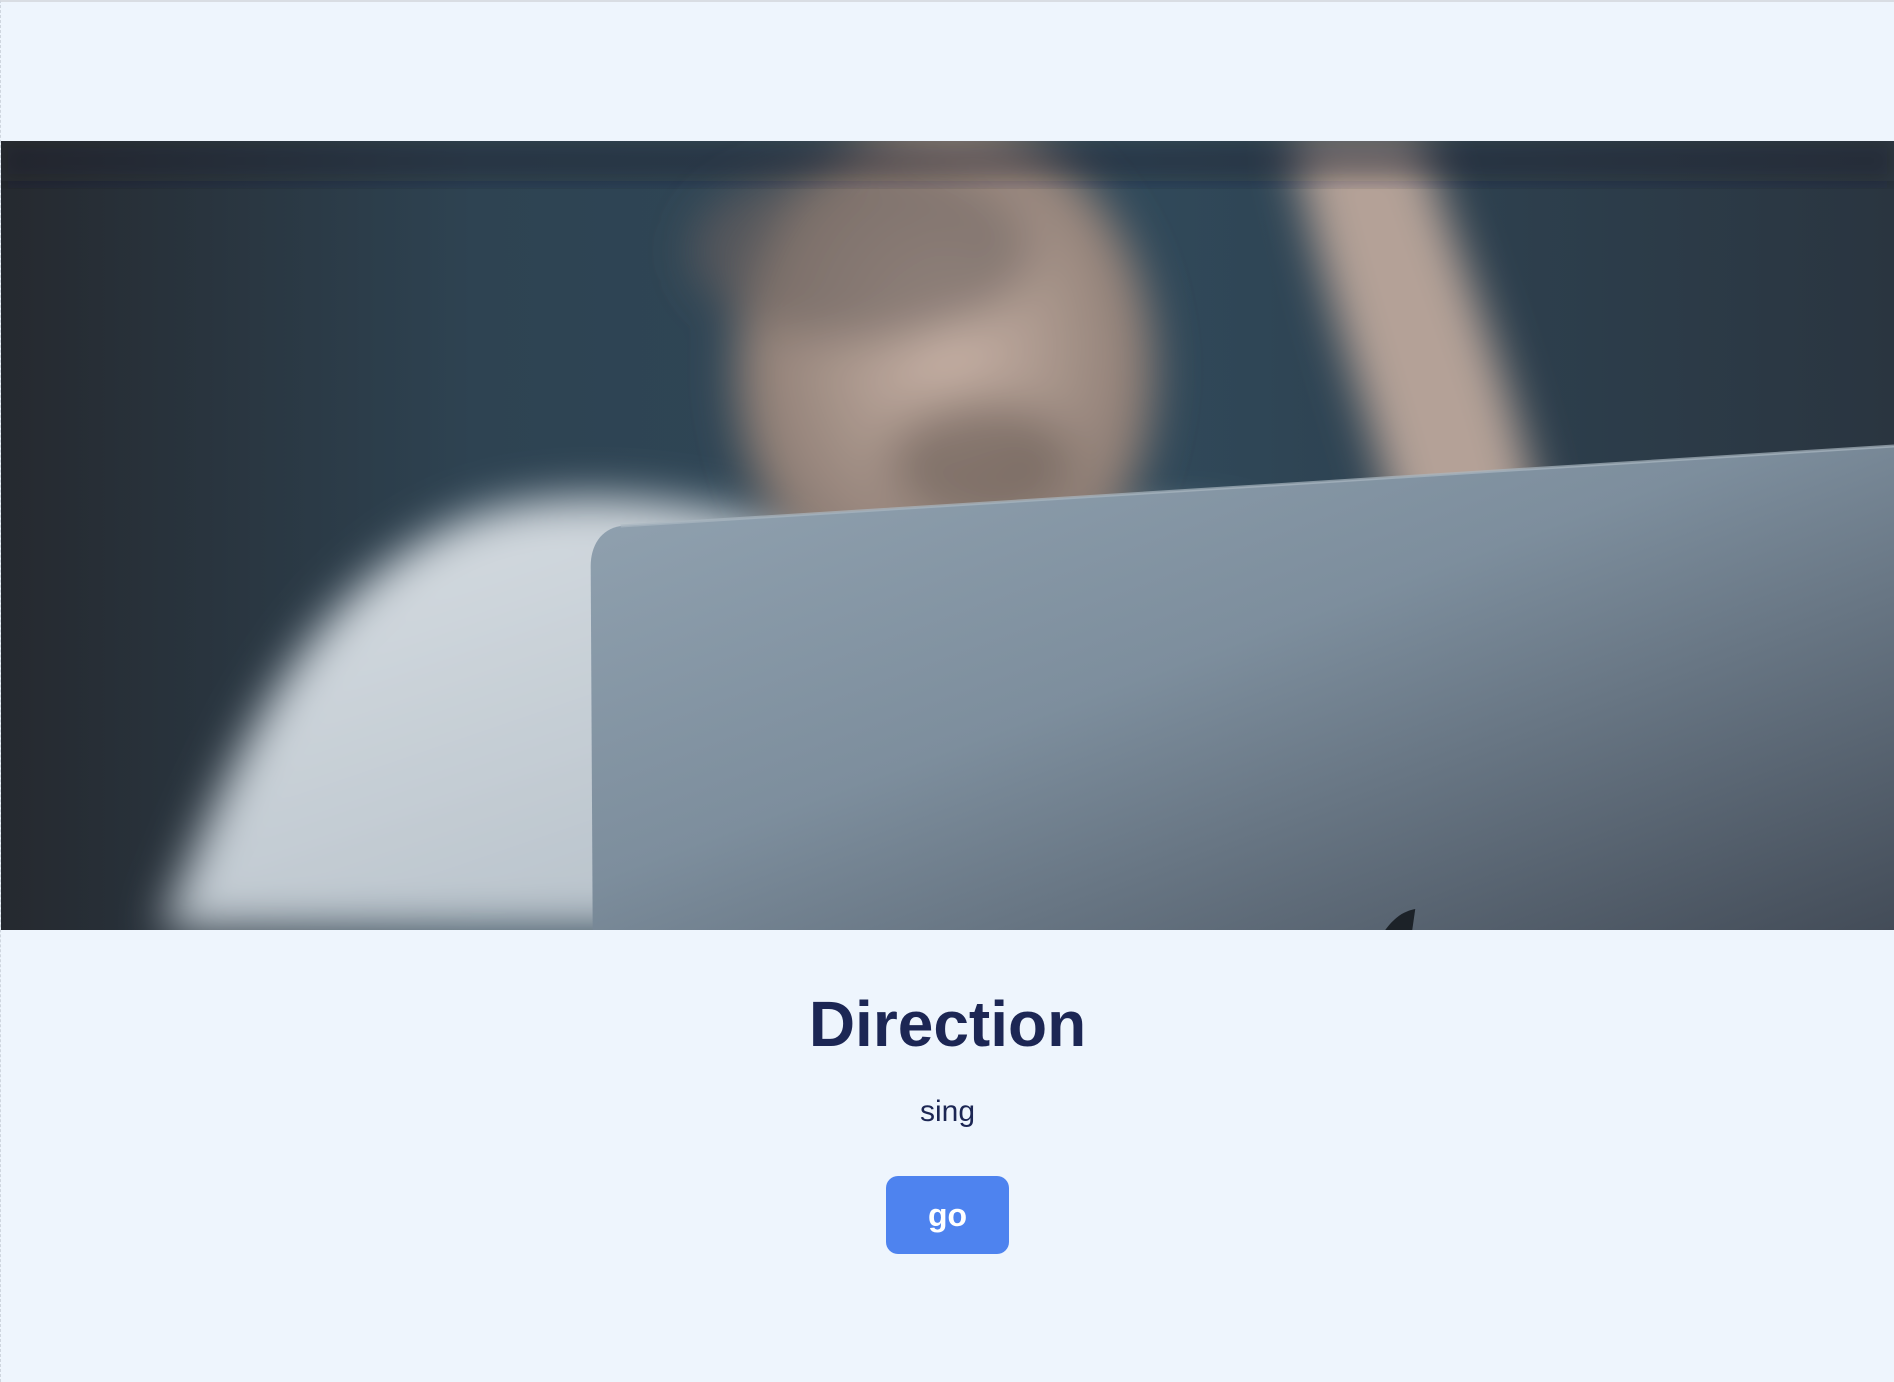 The image size is (1894, 1382). I want to click on page-subtitle: sing, so click(947, 1111).